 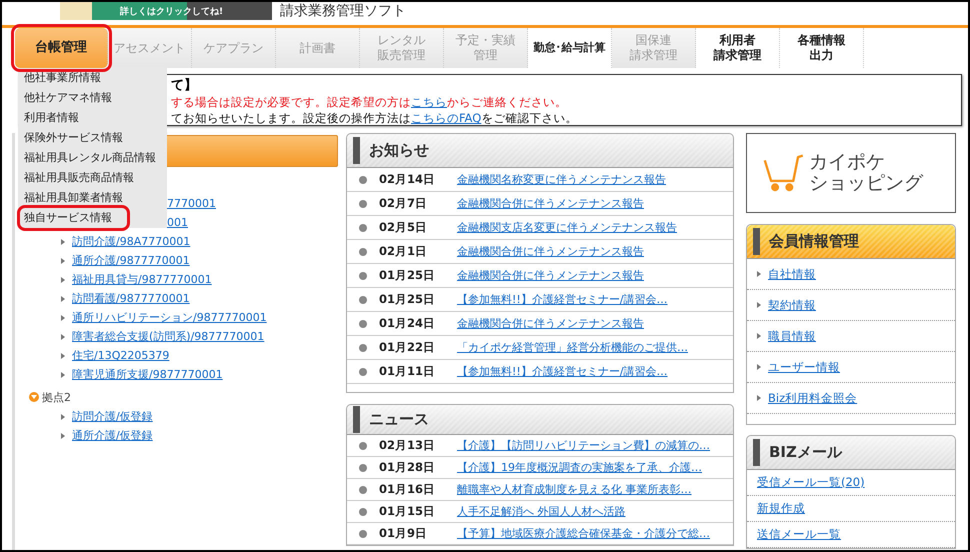 What do you see at coordinates (804, 367) in the screenshot?
I see `panel-link: ユーザー情報` at bounding box center [804, 367].